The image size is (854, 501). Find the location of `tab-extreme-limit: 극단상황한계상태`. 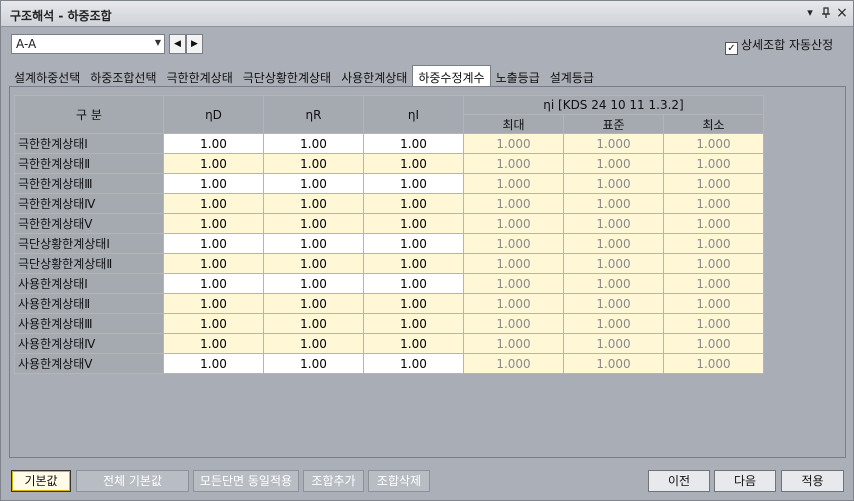

tab-extreme-limit: 극단상황한계상태 is located at coordinates (287, 77).